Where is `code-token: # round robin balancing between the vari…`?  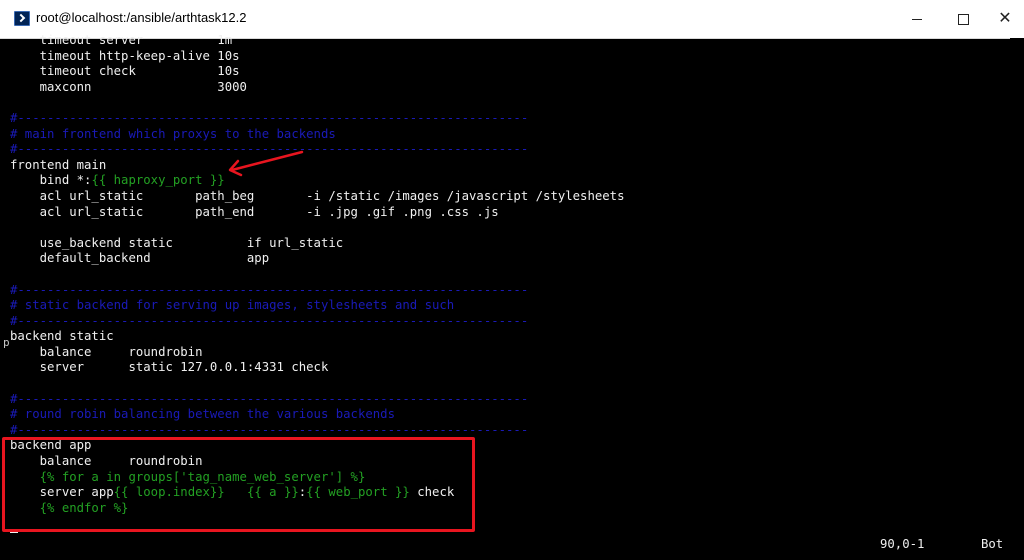
code-token: # round robin balancing between the vari… is located at coordinates (202, 414).